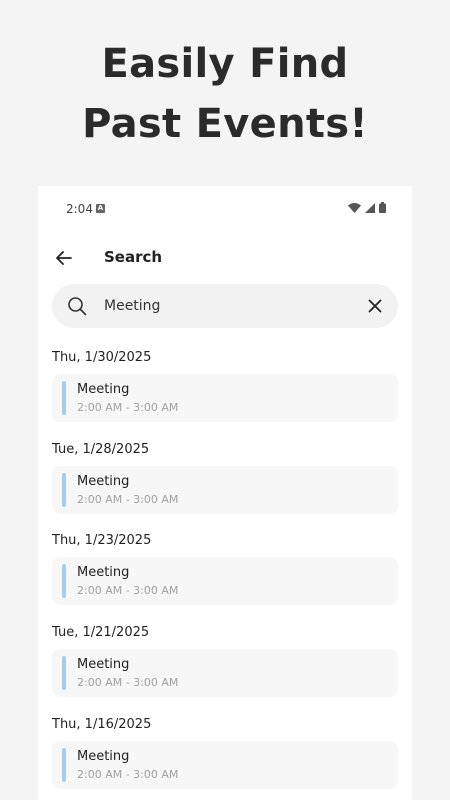 Image resolution: width=450 pixels, height=800 pixels. Describe the element at coordinates (133, 257) in the screenshot. I see `page-title: Search` at that location.